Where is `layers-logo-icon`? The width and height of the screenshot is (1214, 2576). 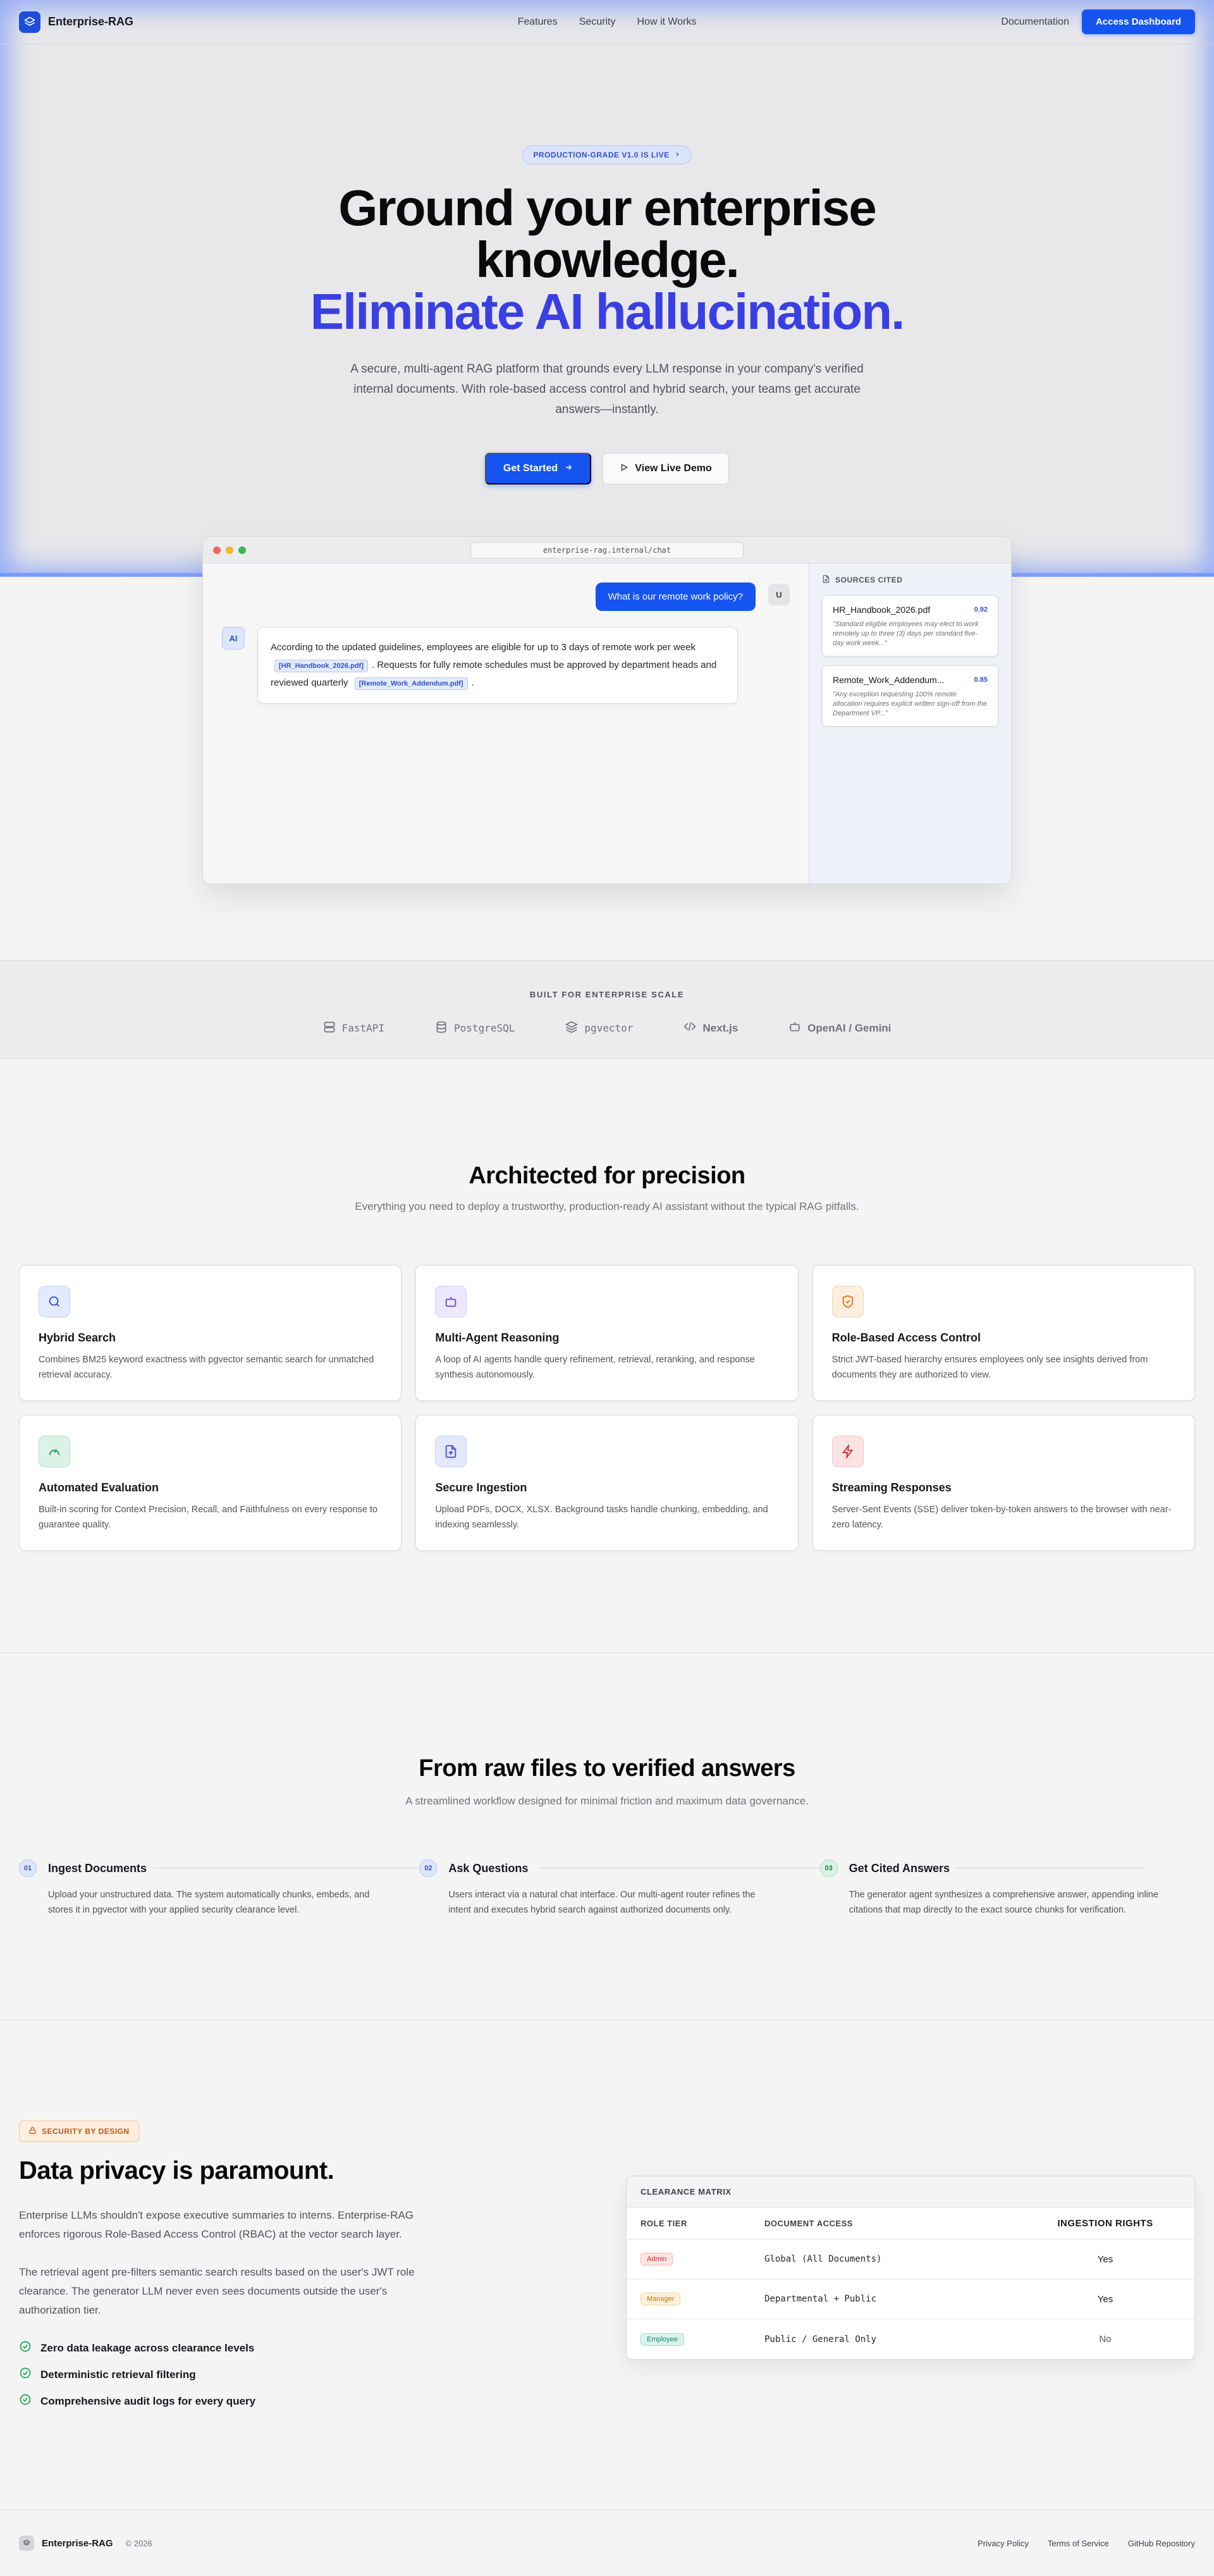
layers-logo-icon is located at coordinates (29, 22).